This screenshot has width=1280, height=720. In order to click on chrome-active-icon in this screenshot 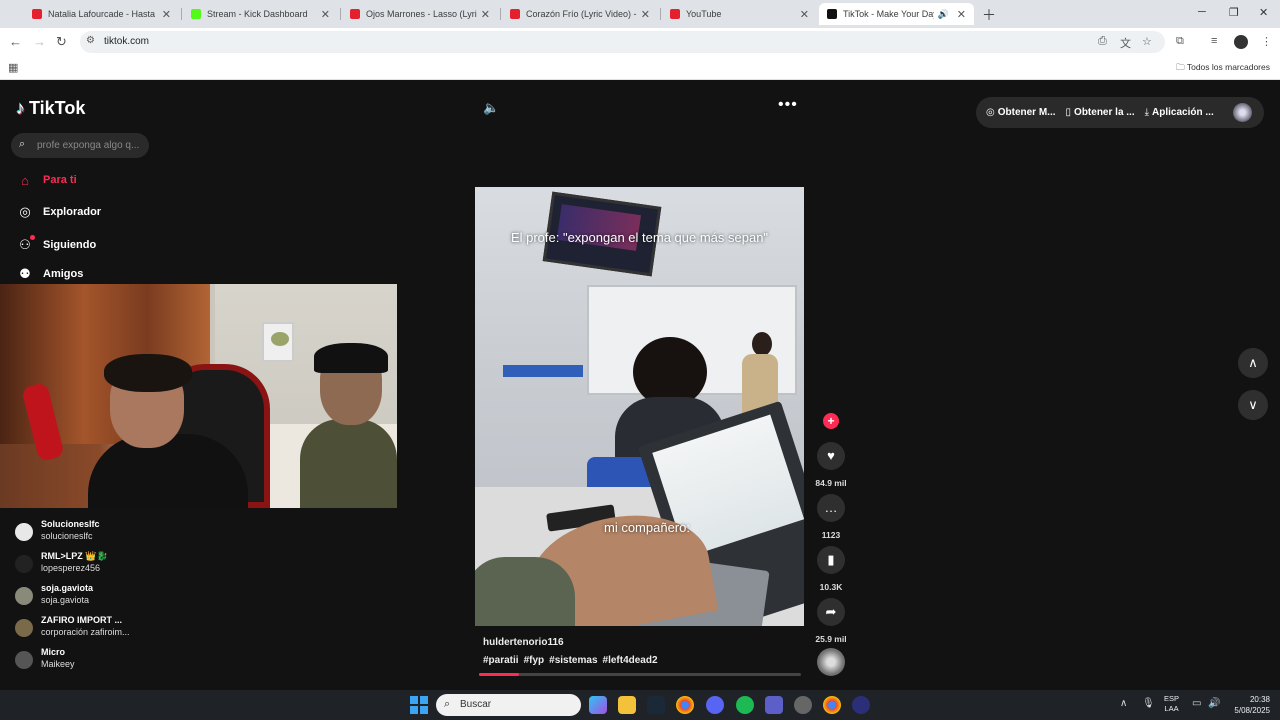, I will do `click(832, 705)`.